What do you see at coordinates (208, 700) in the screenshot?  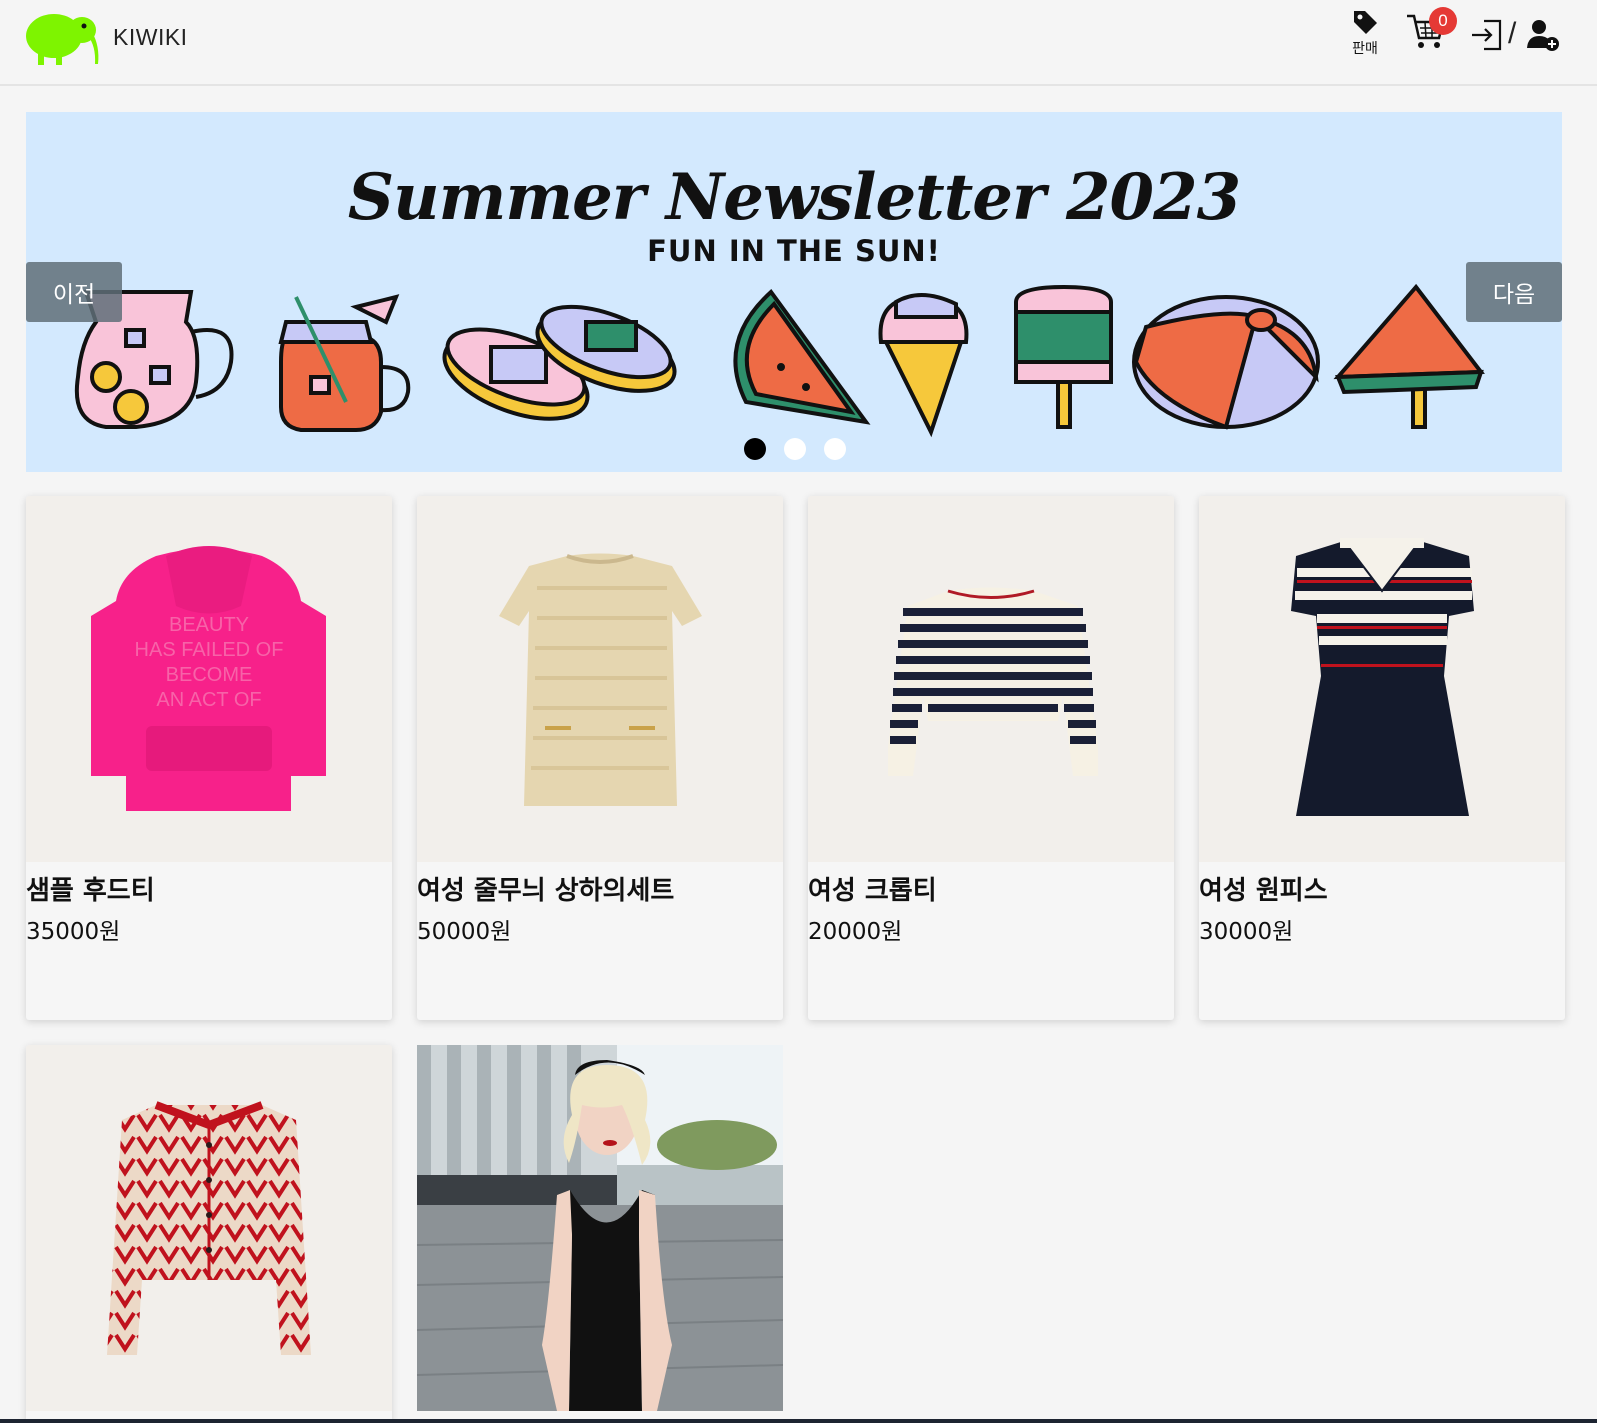 I see `svg-text: AN ACT OF` at bounding box center [208, 700].